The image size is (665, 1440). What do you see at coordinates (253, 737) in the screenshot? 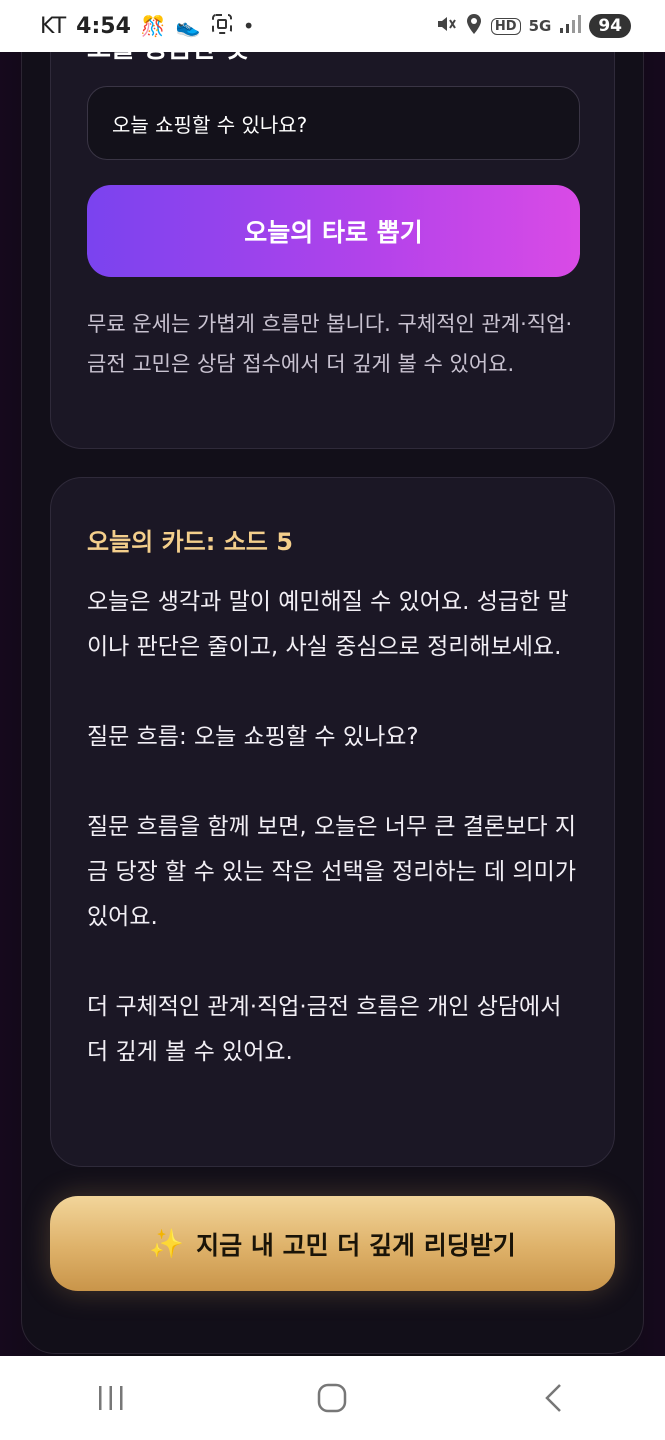
I see `result-paragraph: 질문 흐름: 오늘 쇼핑할 수 있나요?` at bounding box center [253, 737].